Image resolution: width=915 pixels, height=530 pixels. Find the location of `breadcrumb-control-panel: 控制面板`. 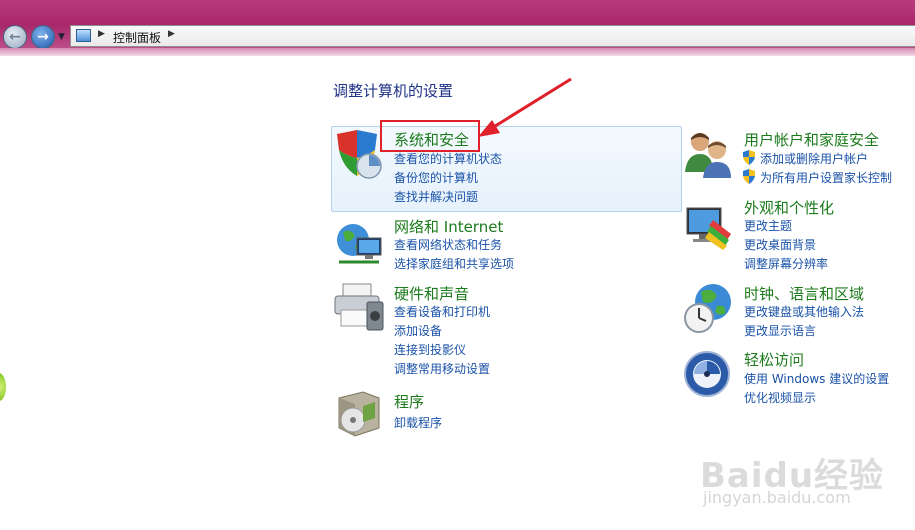

breadcrumb-control-panel: 控制面板 is located at coordinates (137, 37).